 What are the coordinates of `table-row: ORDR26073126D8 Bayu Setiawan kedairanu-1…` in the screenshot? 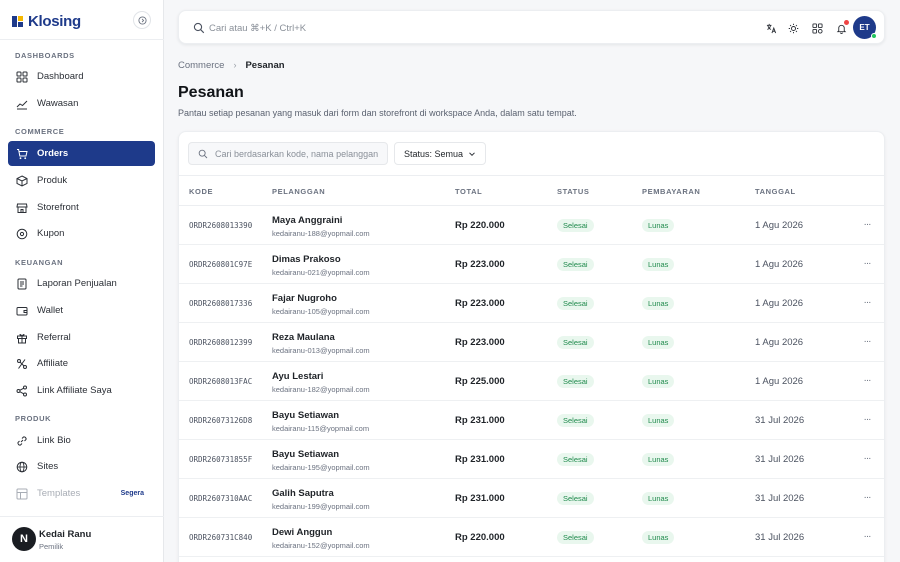 It's located at (531, 420).